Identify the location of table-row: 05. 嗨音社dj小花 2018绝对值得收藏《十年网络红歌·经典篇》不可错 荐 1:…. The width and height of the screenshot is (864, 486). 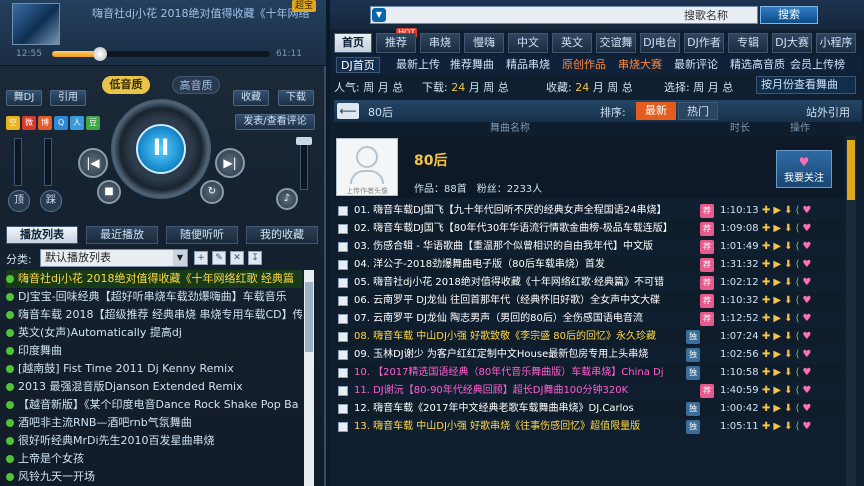
(589, 283).